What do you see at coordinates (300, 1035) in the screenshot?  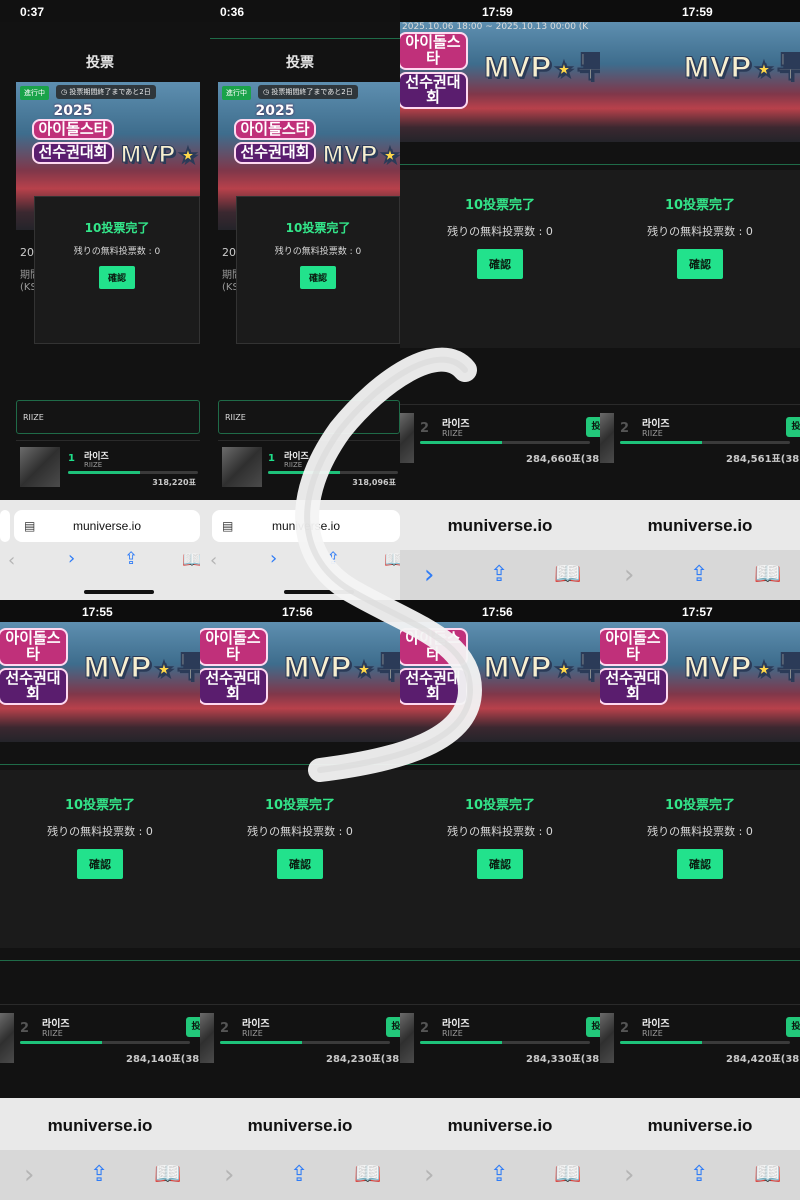 I see `ranking-row: 2 라이즈 RIIZE 284,230표(38 投` at bounding box center [300, 1035].